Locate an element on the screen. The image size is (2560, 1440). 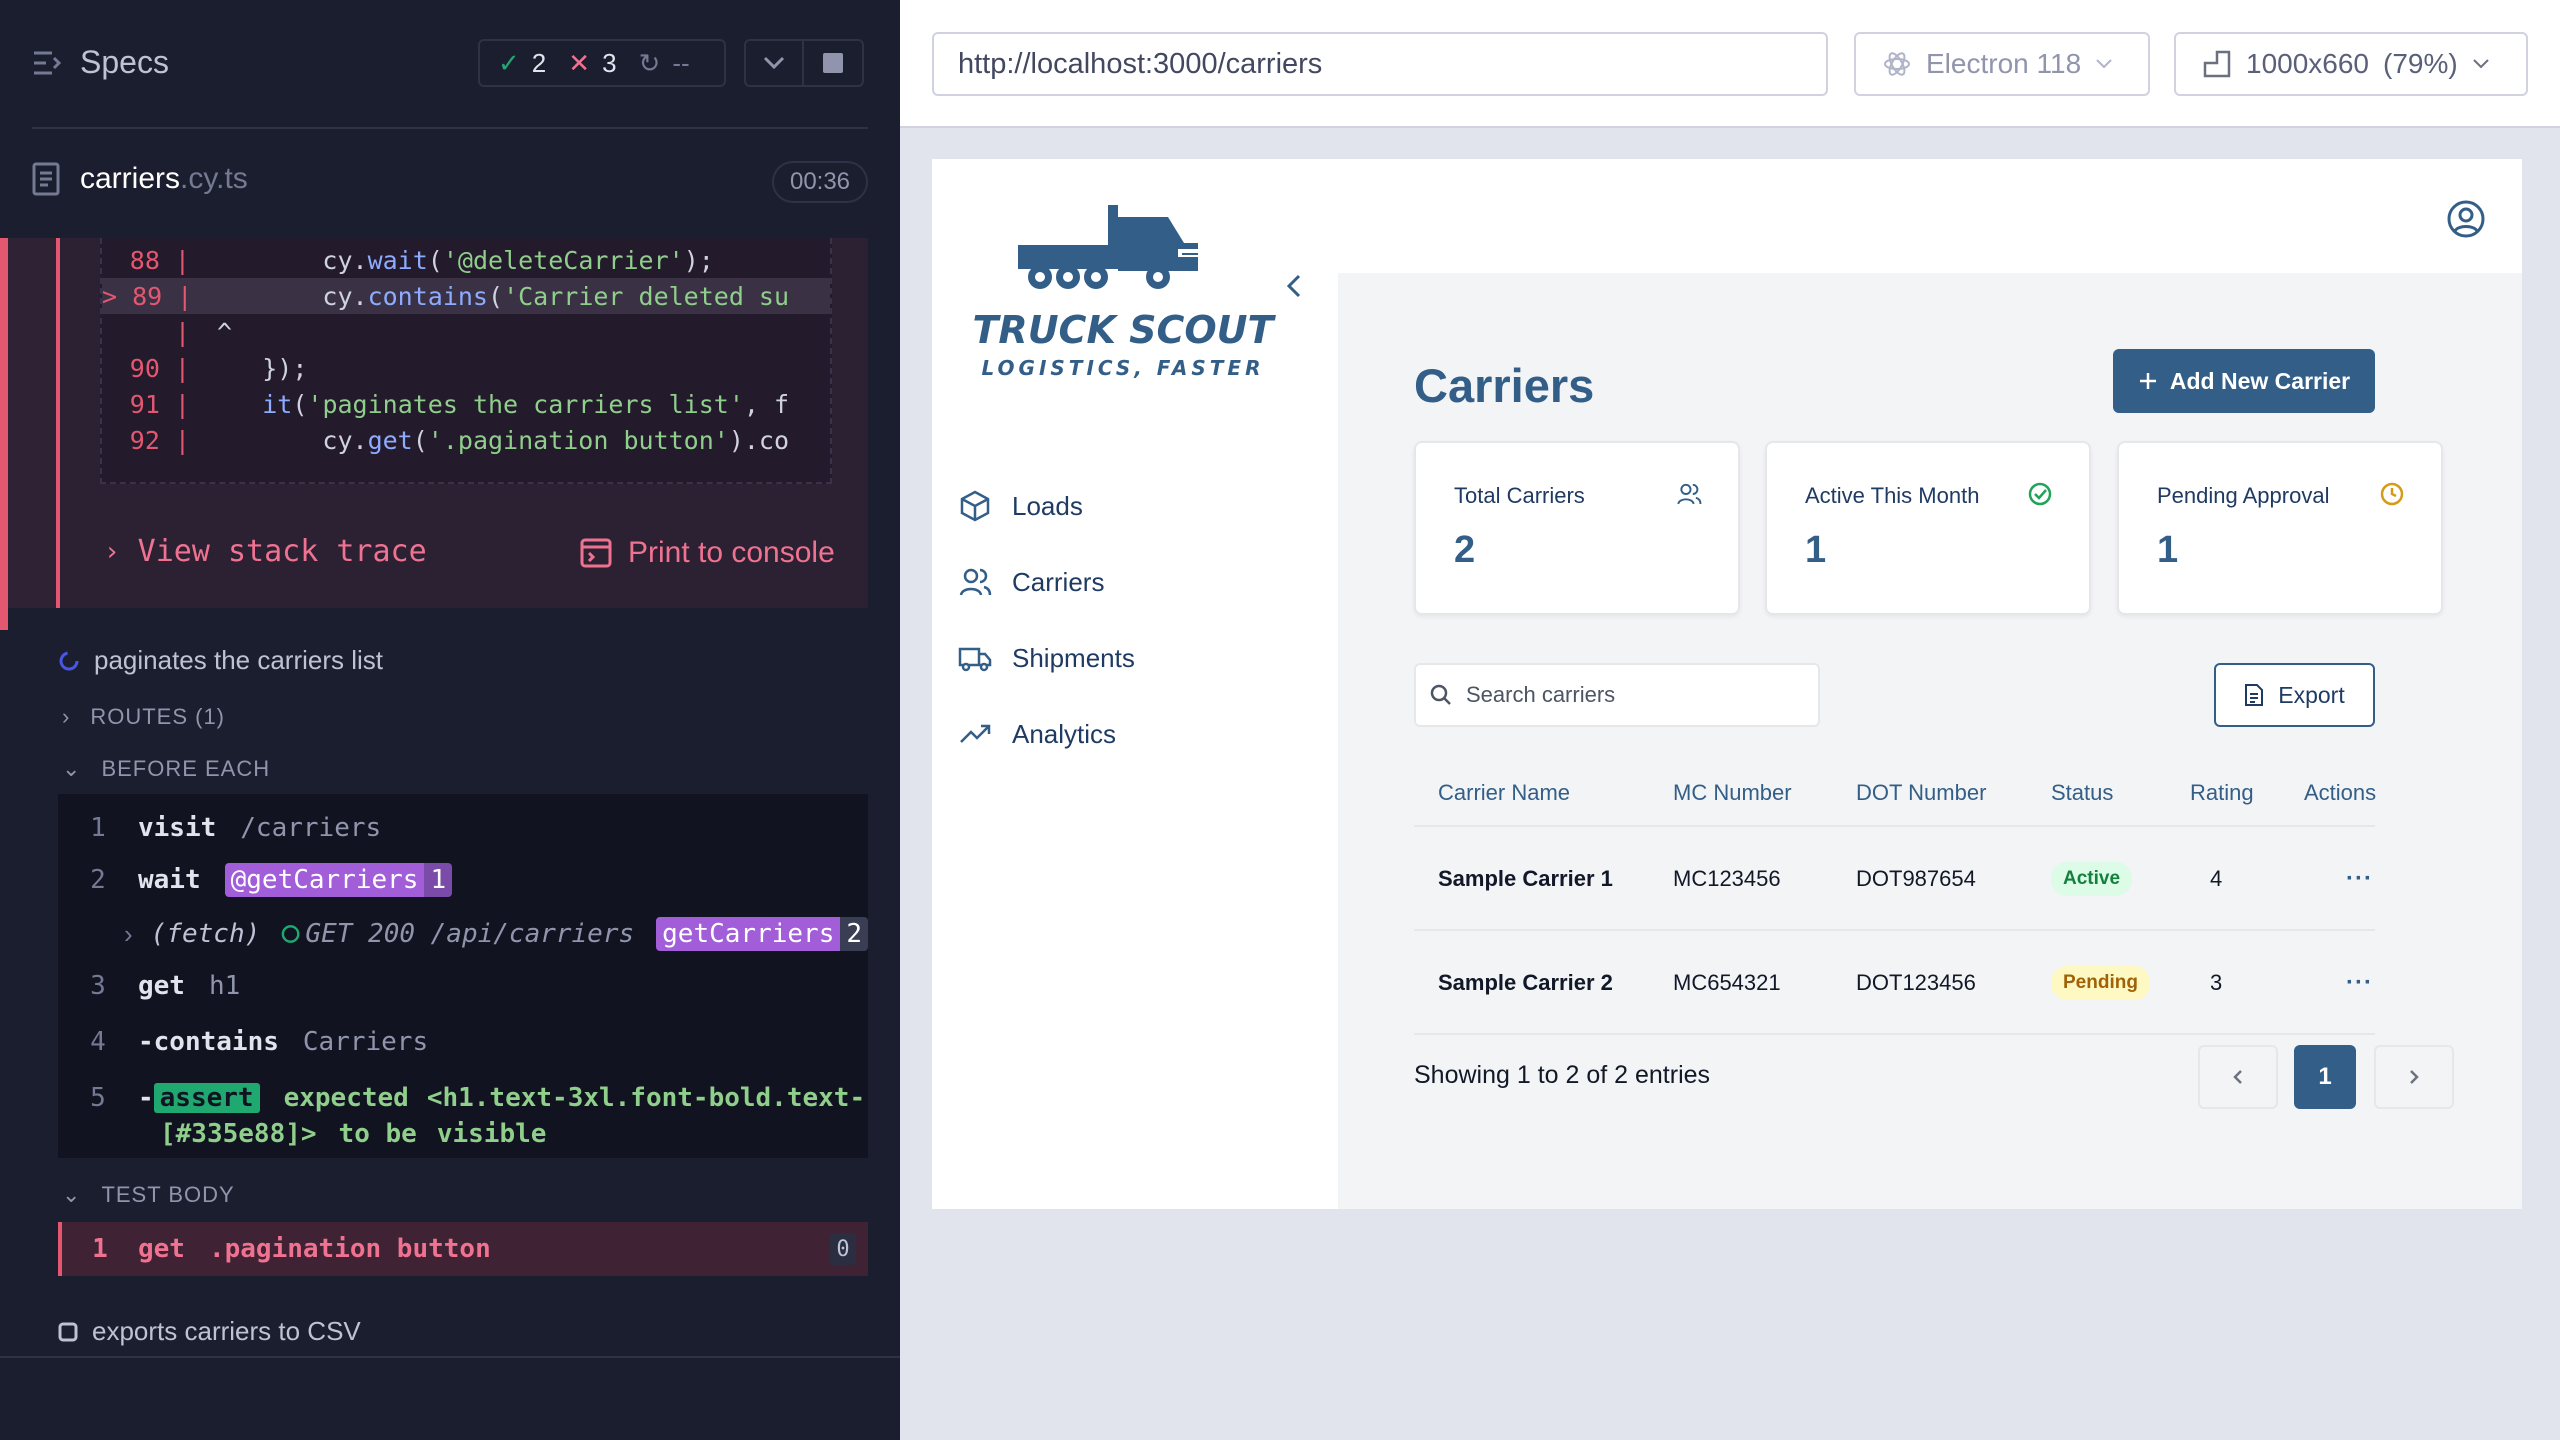
add-new-carrier-button: Add New Carrier is located at coordinates (2244, 381).